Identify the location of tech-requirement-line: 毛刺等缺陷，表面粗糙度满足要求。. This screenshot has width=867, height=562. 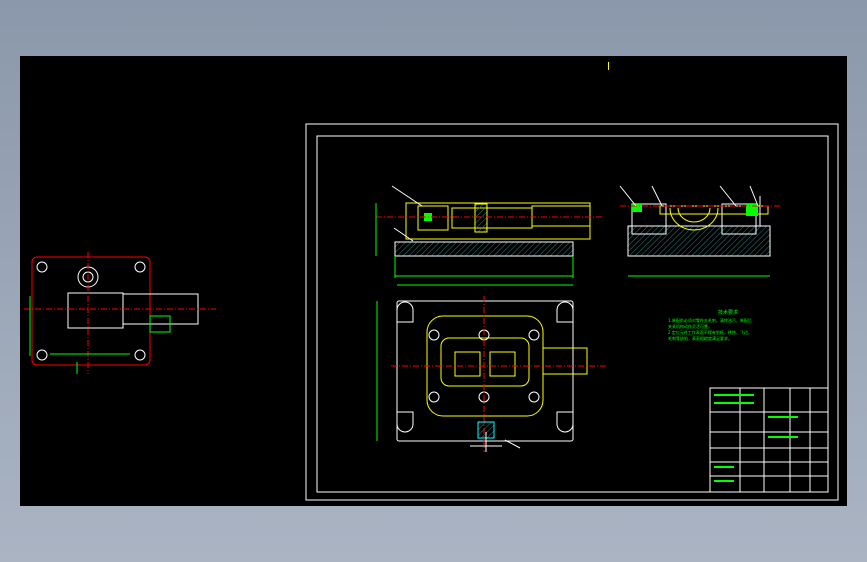
(700, 338).